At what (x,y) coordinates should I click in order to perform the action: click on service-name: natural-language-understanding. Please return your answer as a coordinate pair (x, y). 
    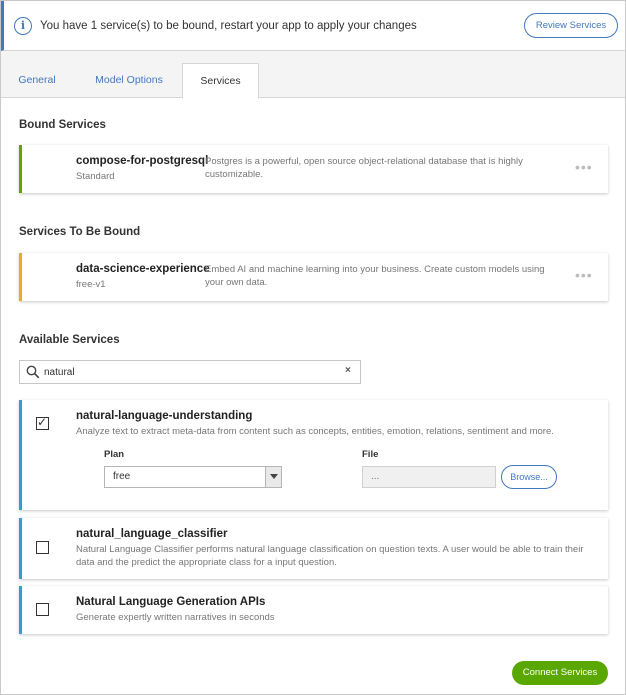
    Looking at the image, I should click on (164, 416).